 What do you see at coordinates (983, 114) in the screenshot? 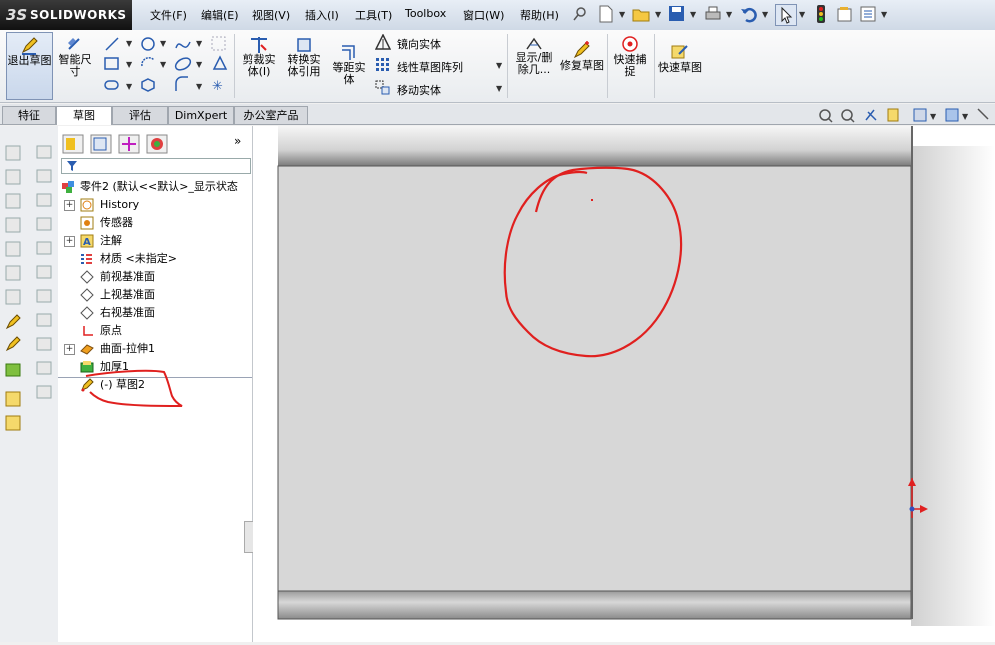
I see `hide-show-icon` at bounding box center [983, 114].